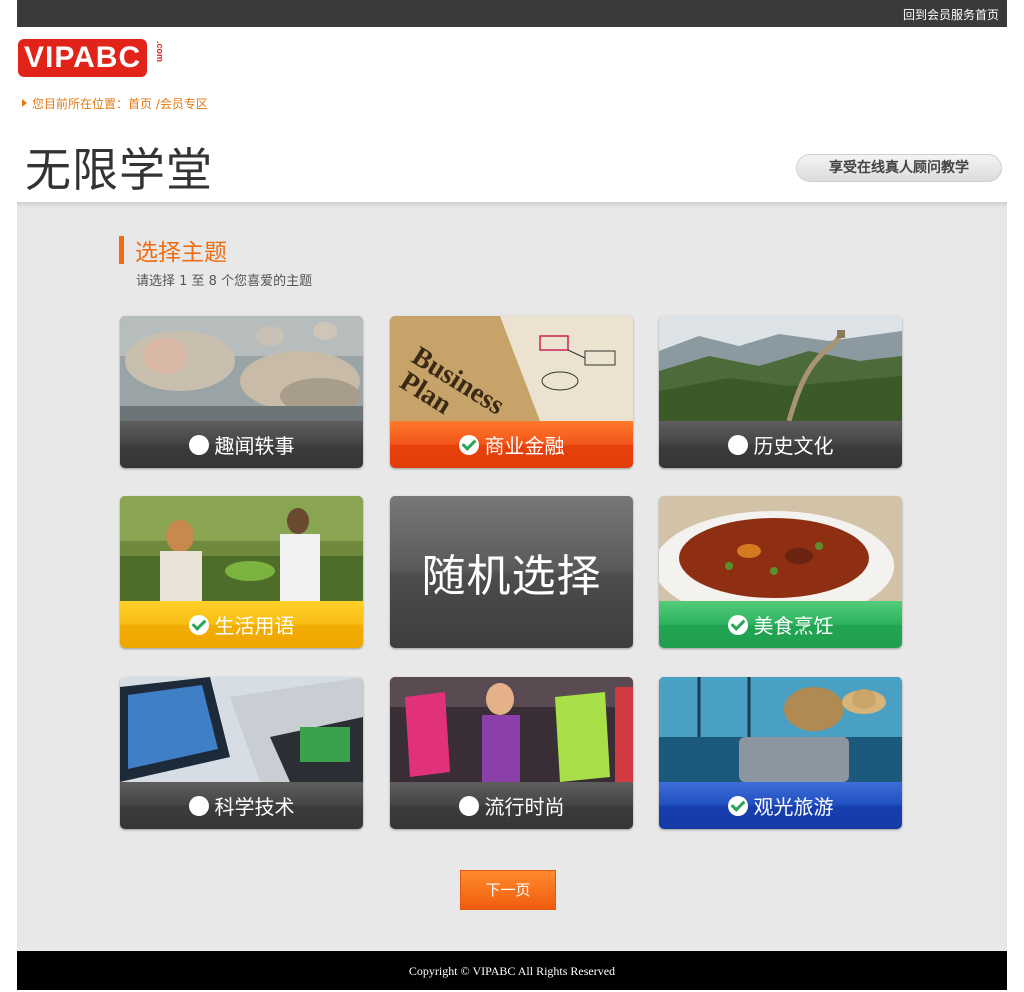  I want to click on luggage-photo, so click(780, 729).